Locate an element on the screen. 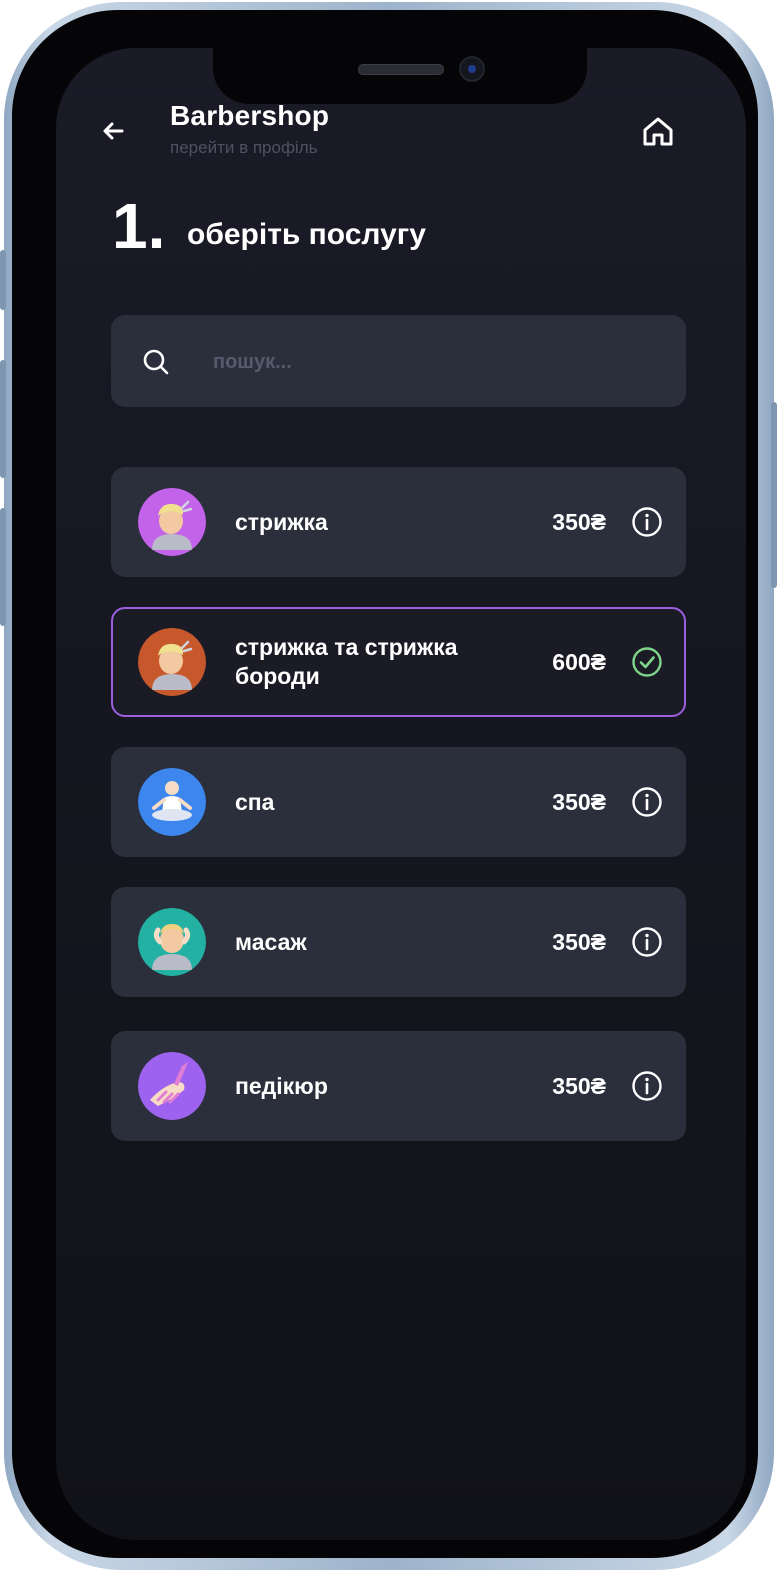 The height and width of the screenshot is (1575, 779). side-button-volume-down is located at coordinates (3, 567).